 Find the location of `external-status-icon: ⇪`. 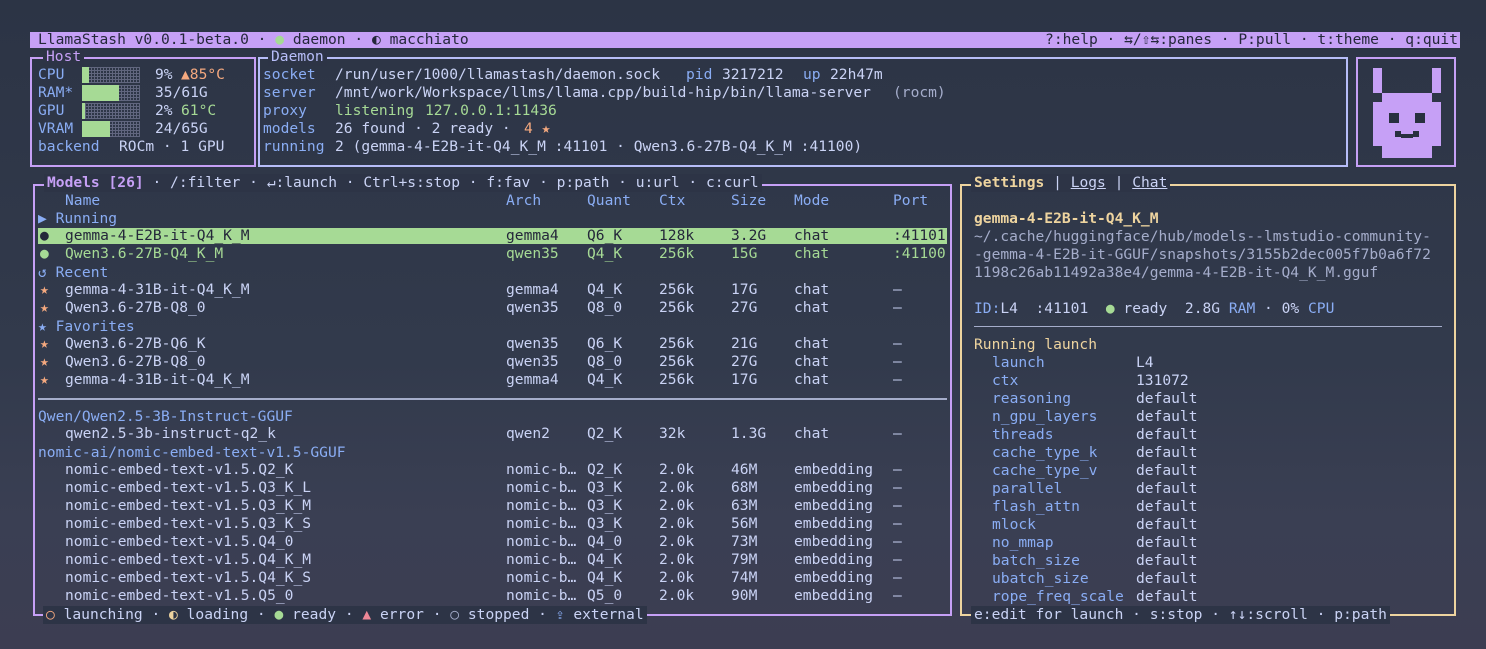

external-status-icon: ⇪ is located at coordinates (560, 614).